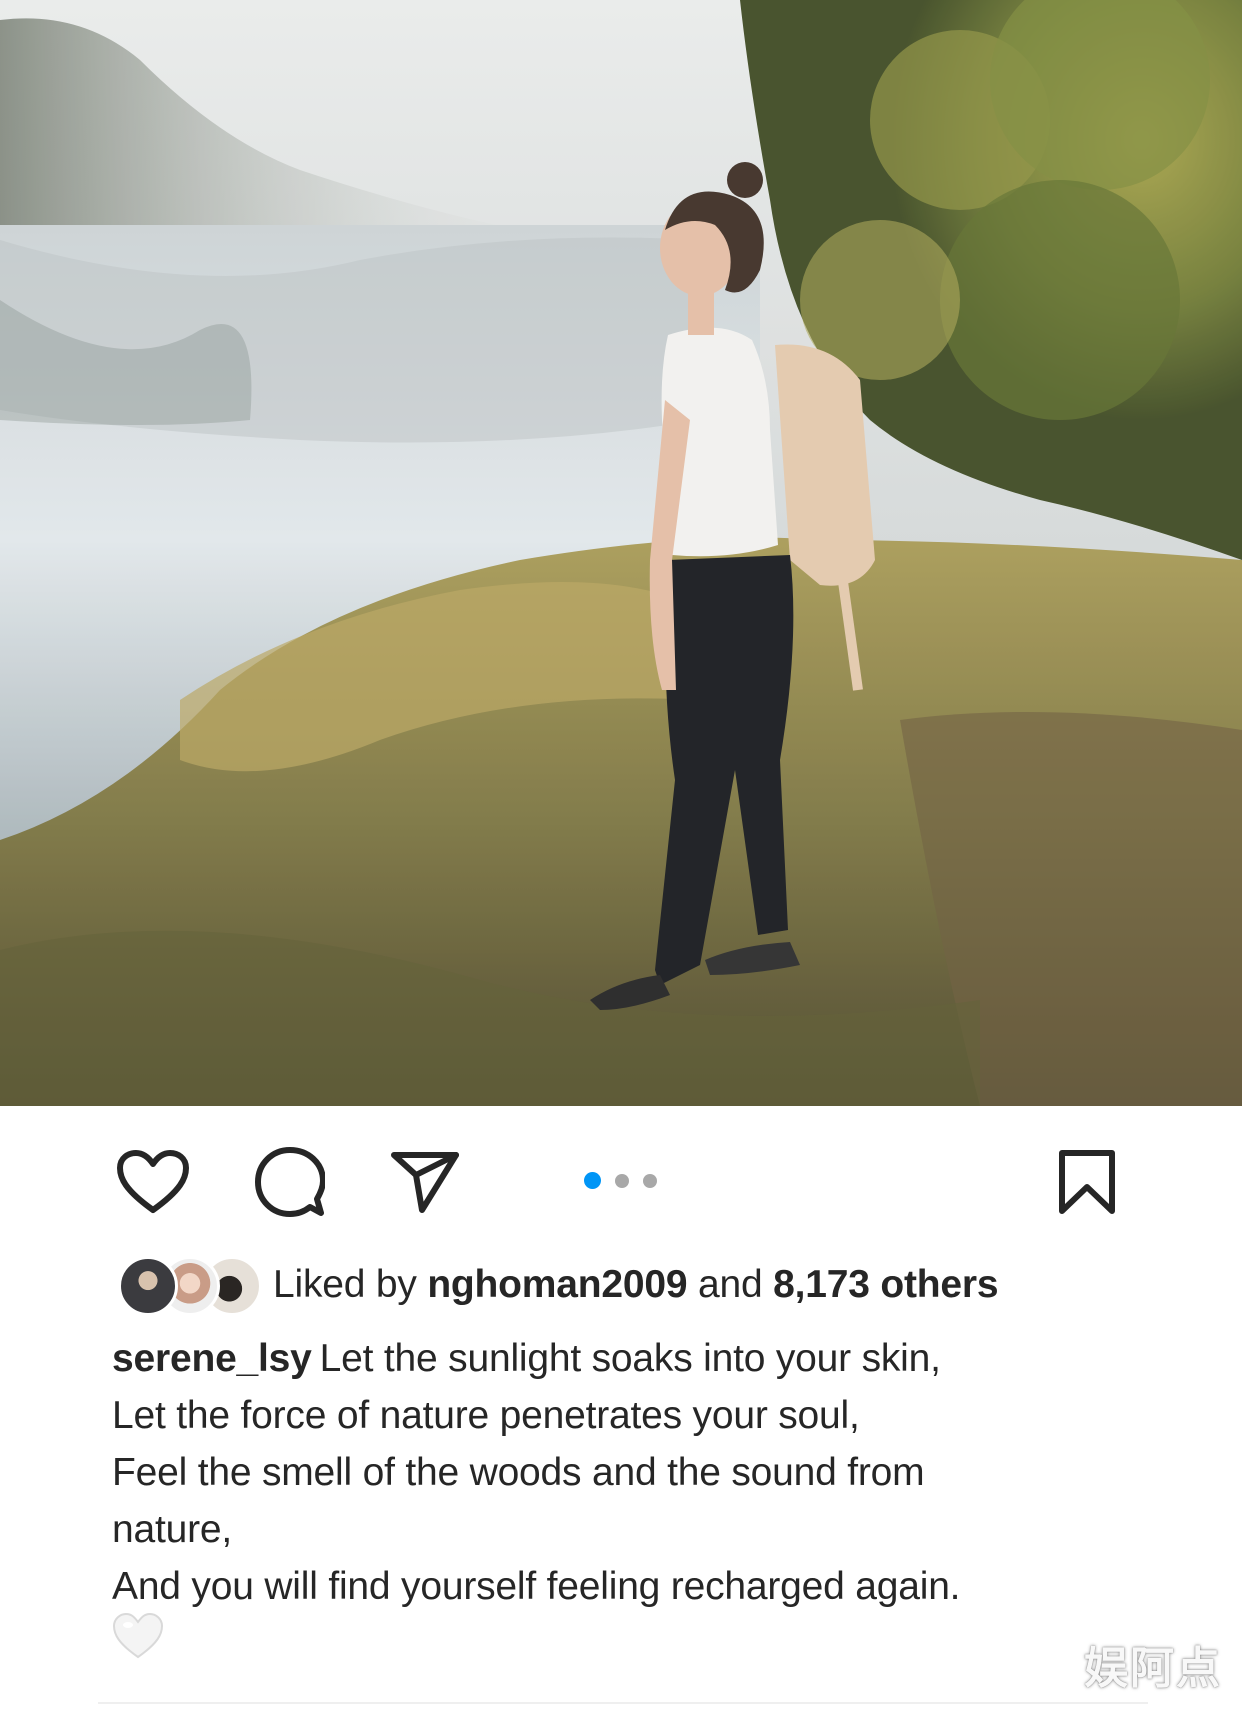  I want to click on bookmark-icon, so click(1087, 1182).